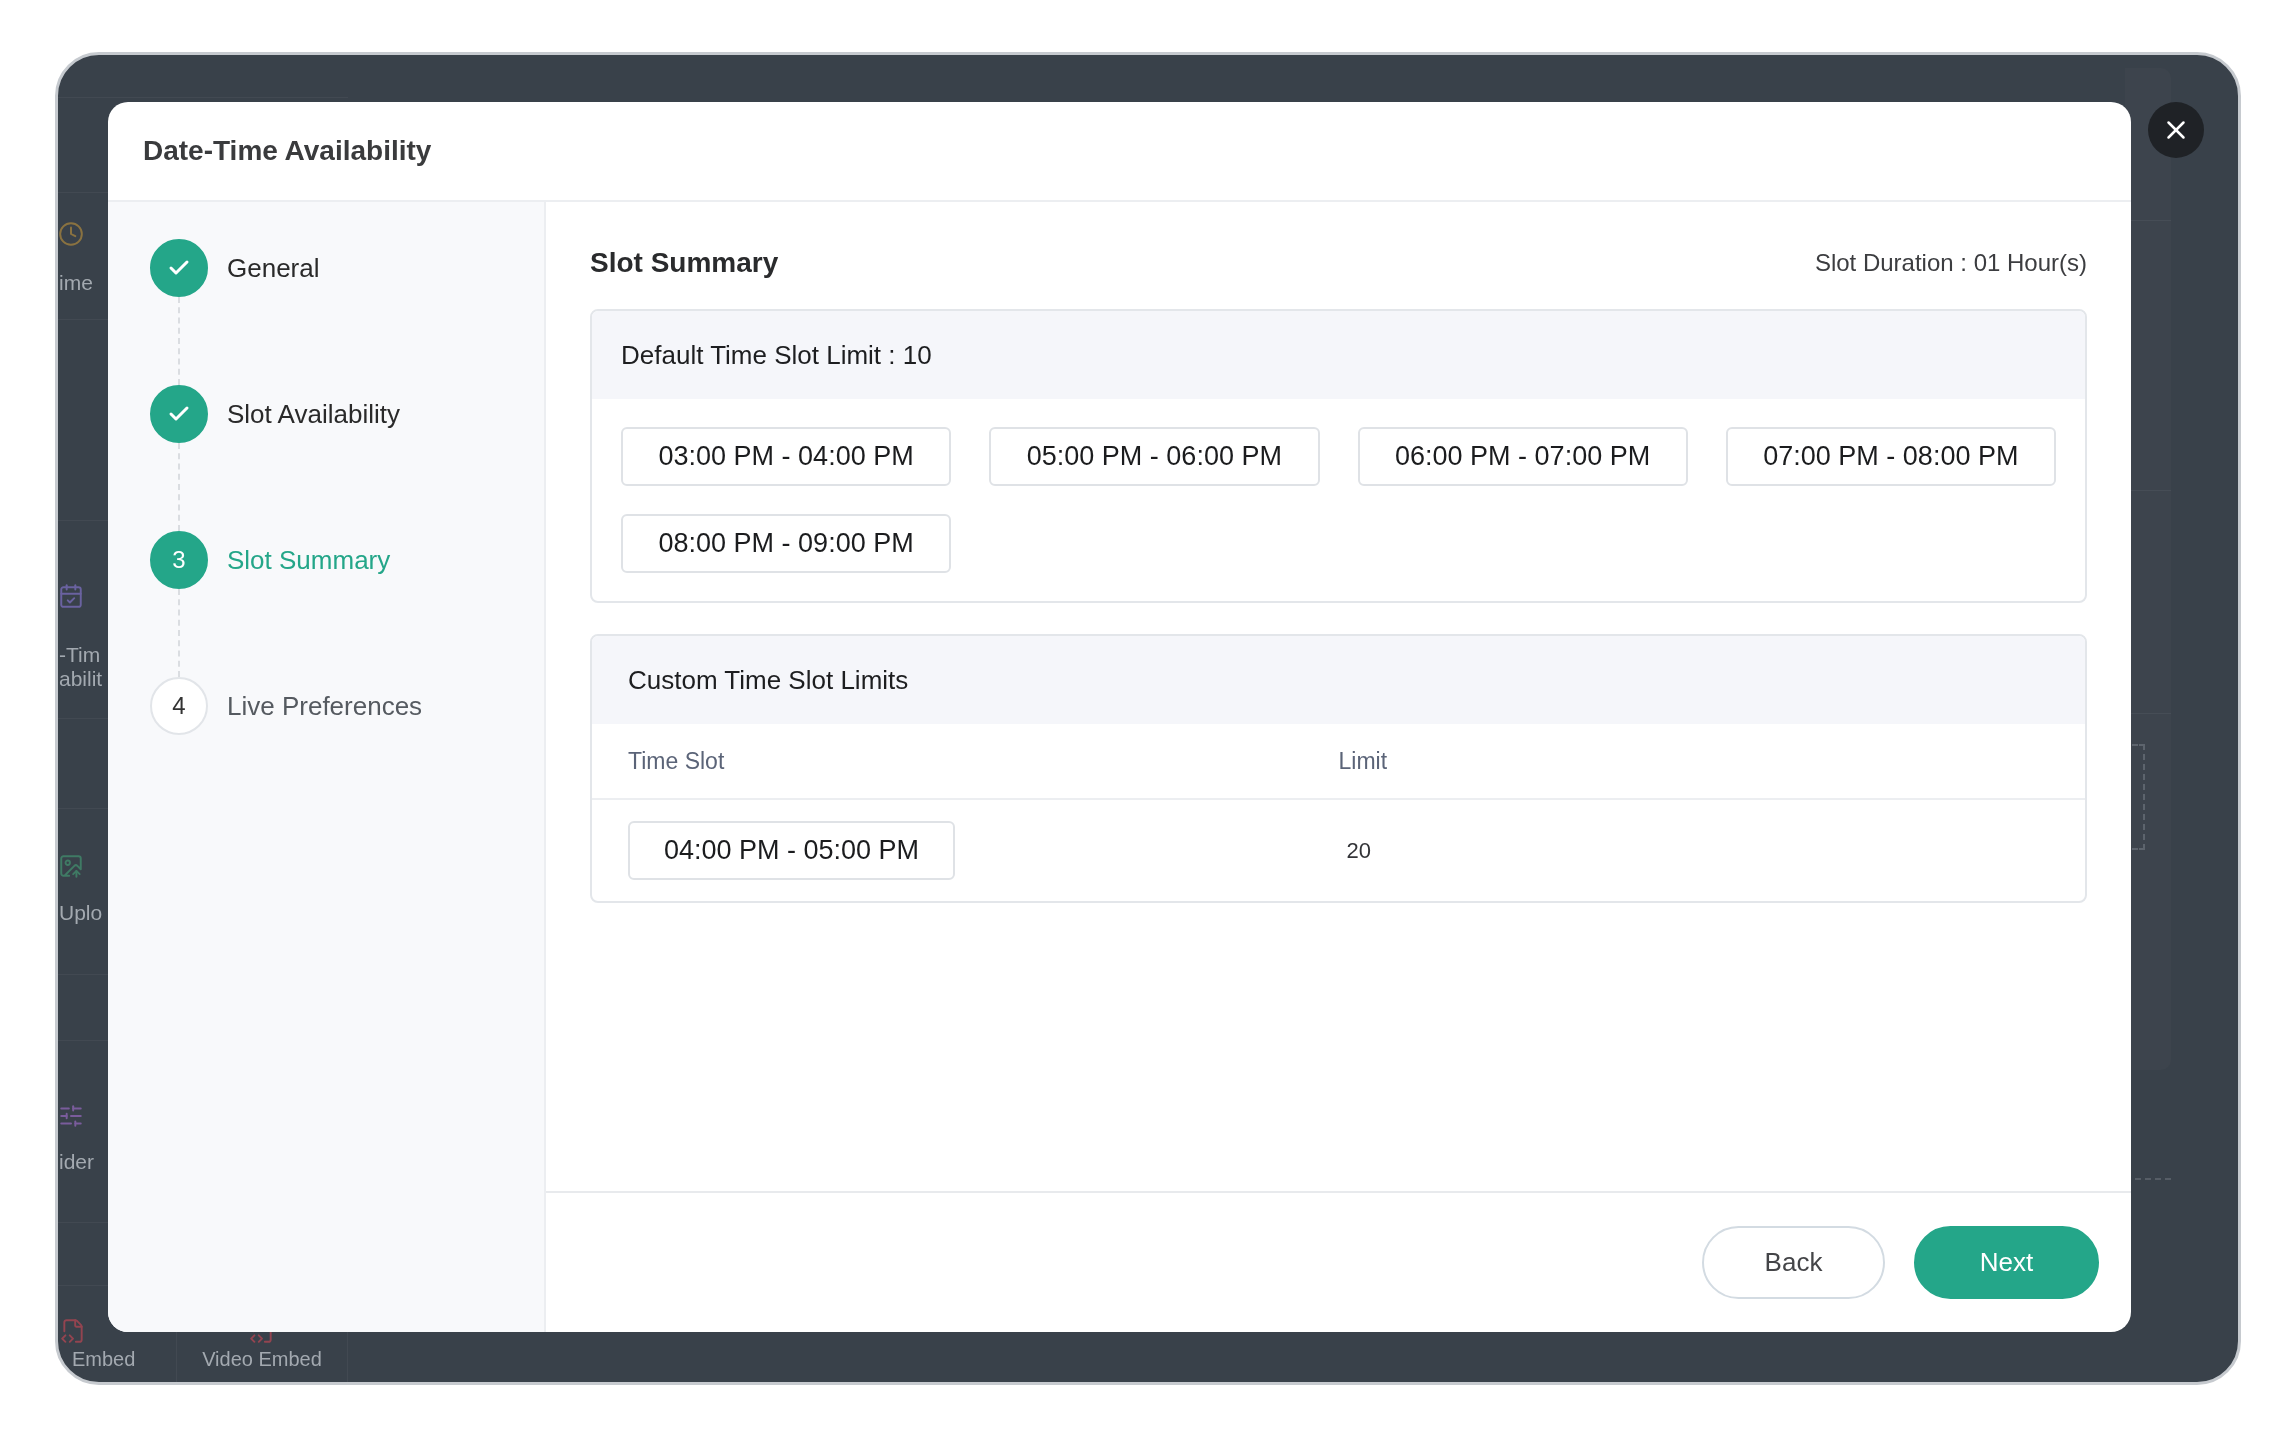  I want to click on sliders-icon, so click(71, 1116).